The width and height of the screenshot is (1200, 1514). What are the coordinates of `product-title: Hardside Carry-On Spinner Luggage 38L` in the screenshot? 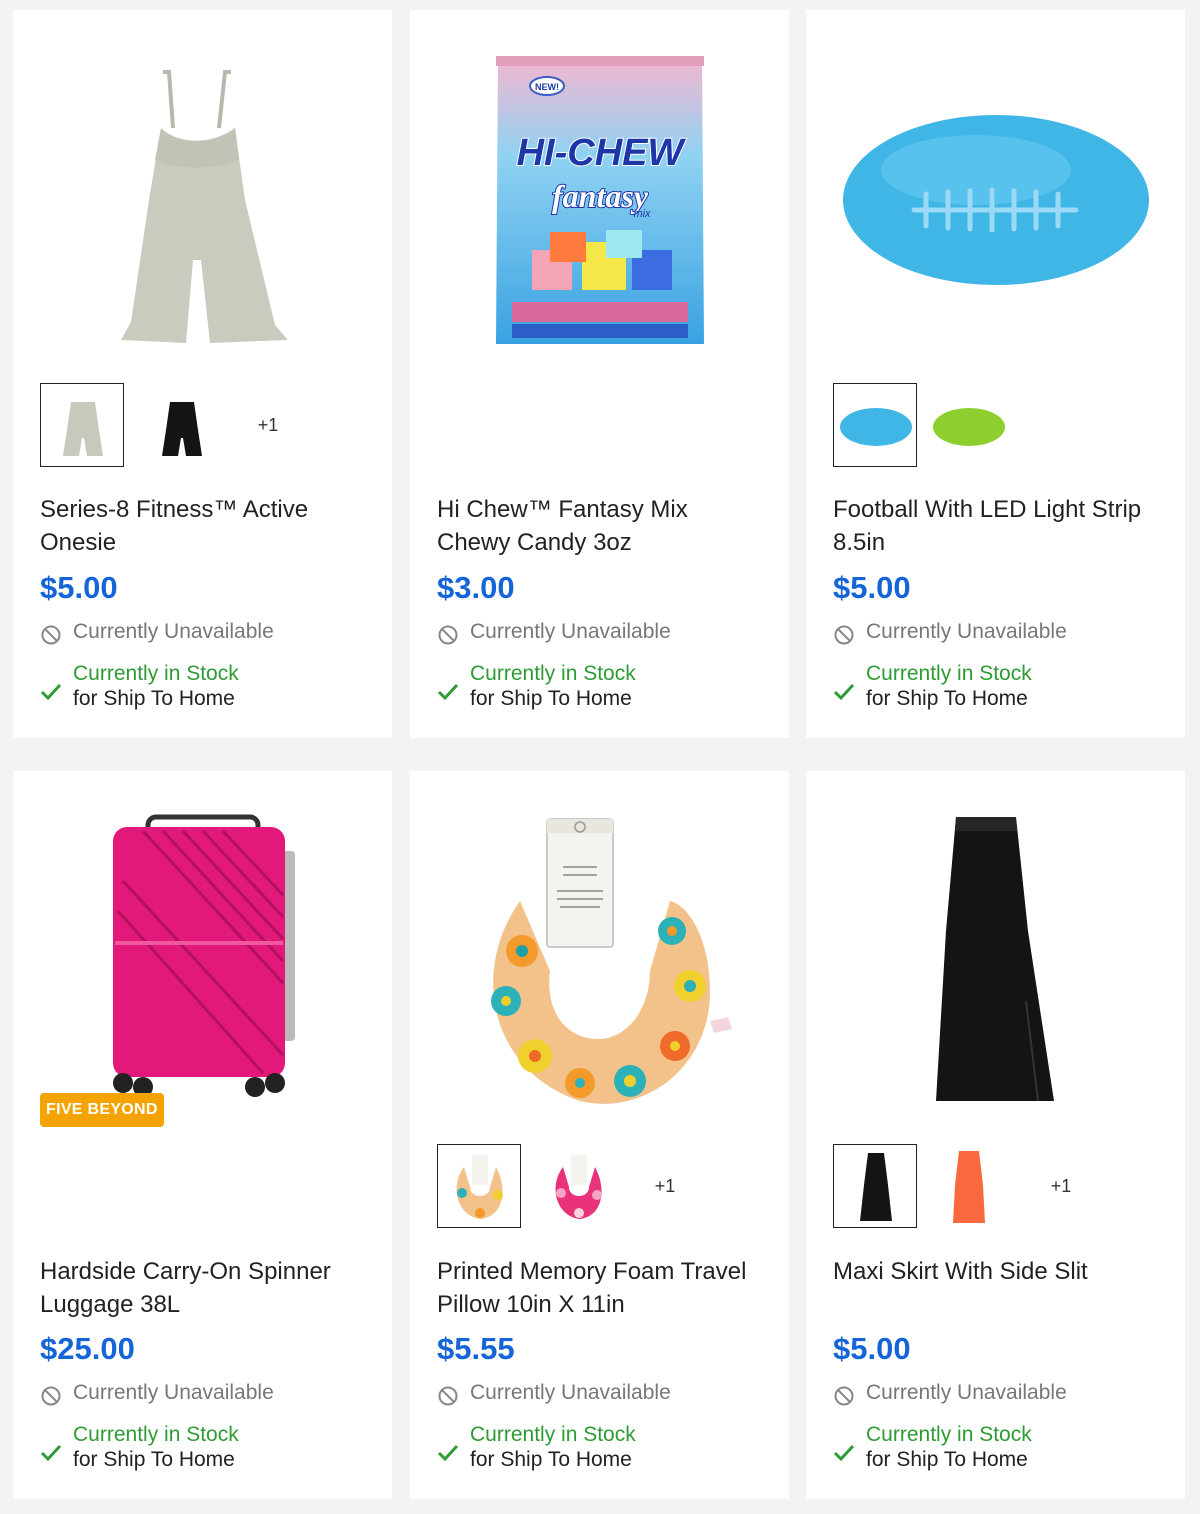 It's located at (205, 1288).